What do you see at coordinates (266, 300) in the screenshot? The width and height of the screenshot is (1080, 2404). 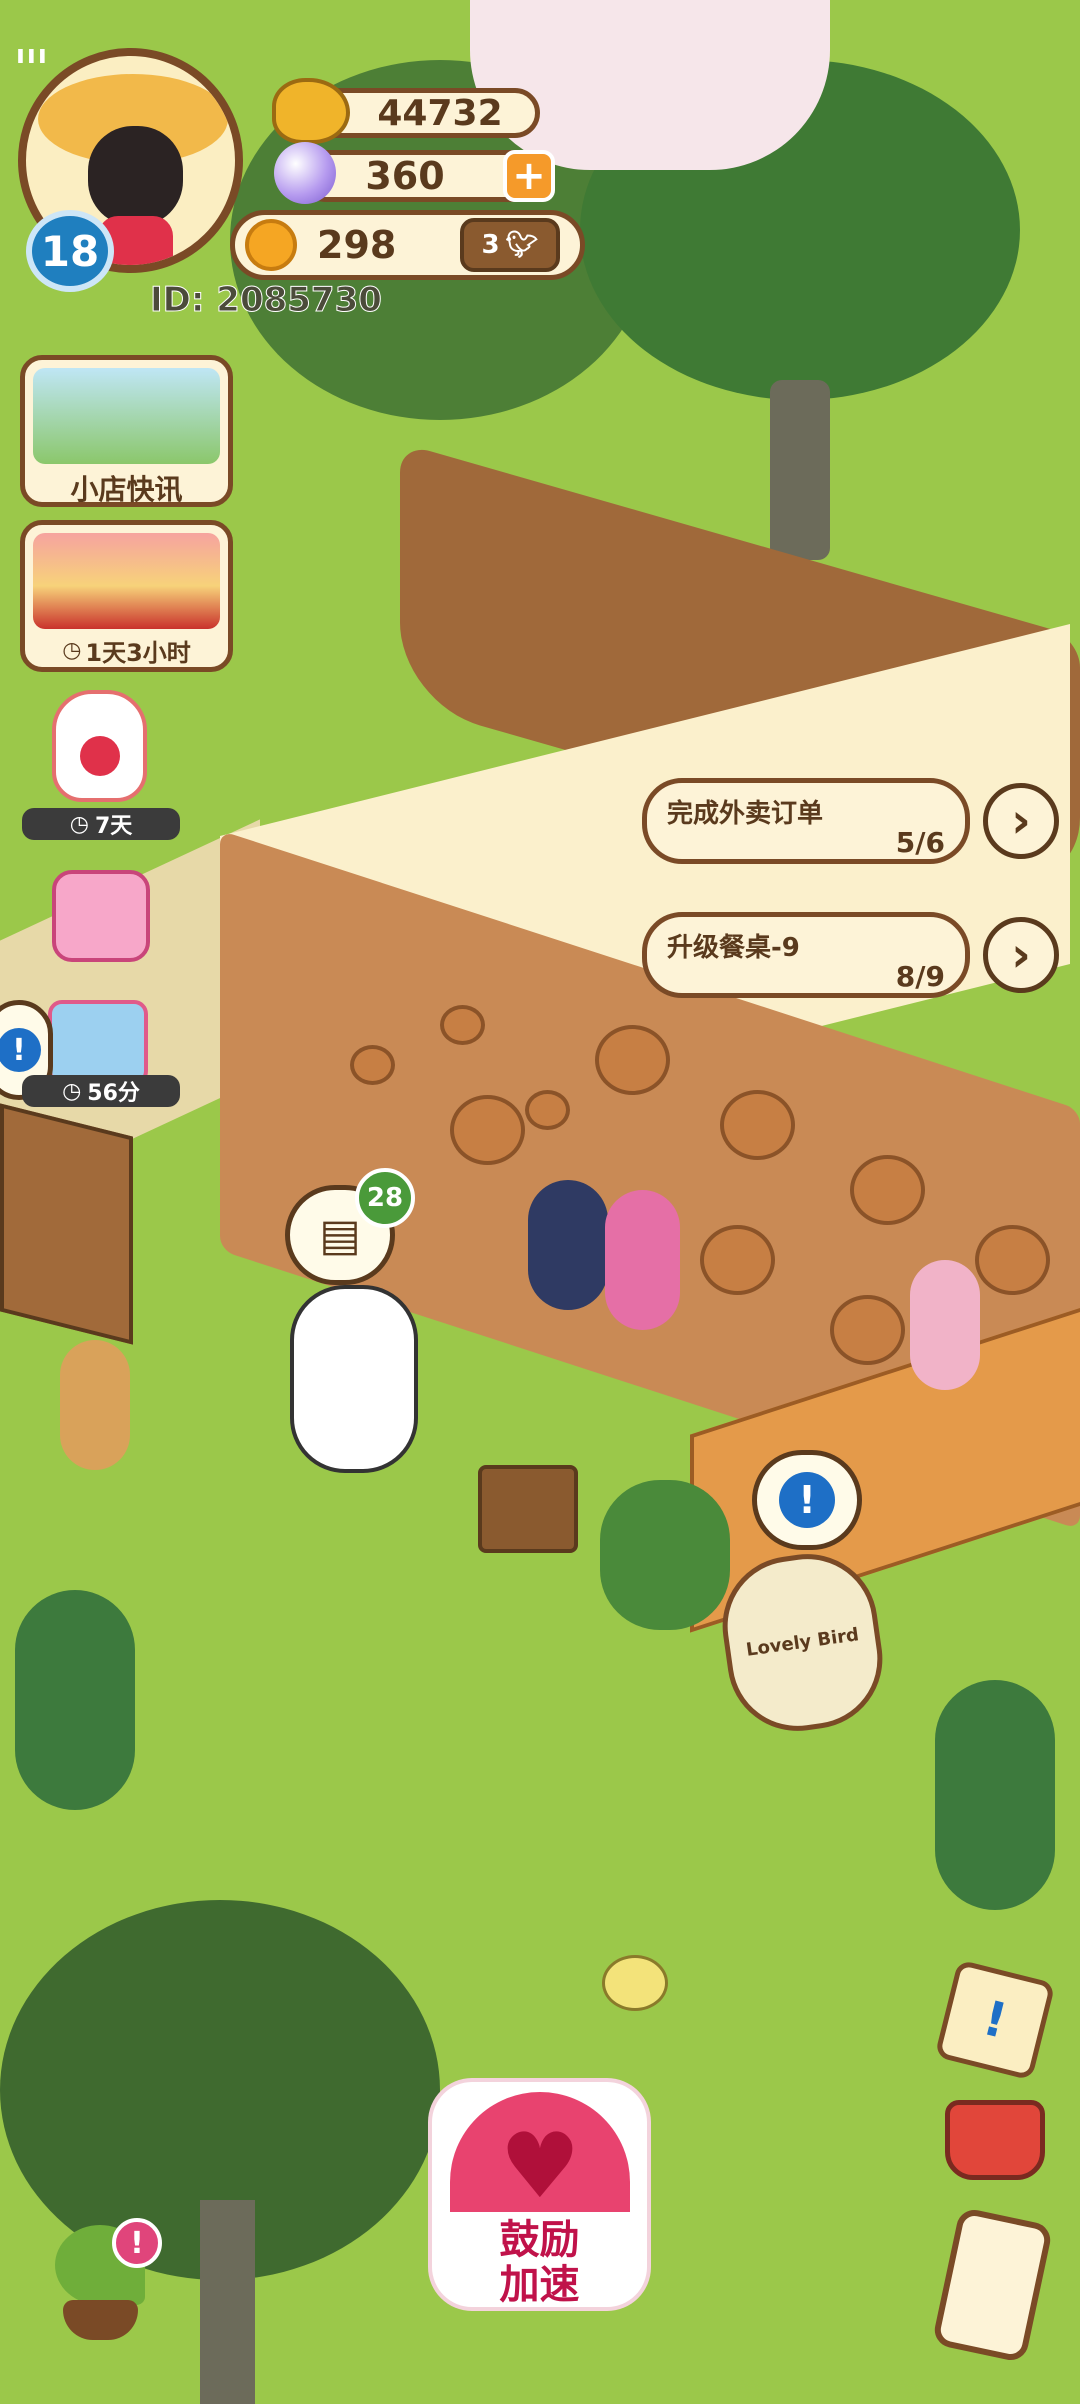 I see `player-id: ID: 2085730` at bounding box center [266, 300].